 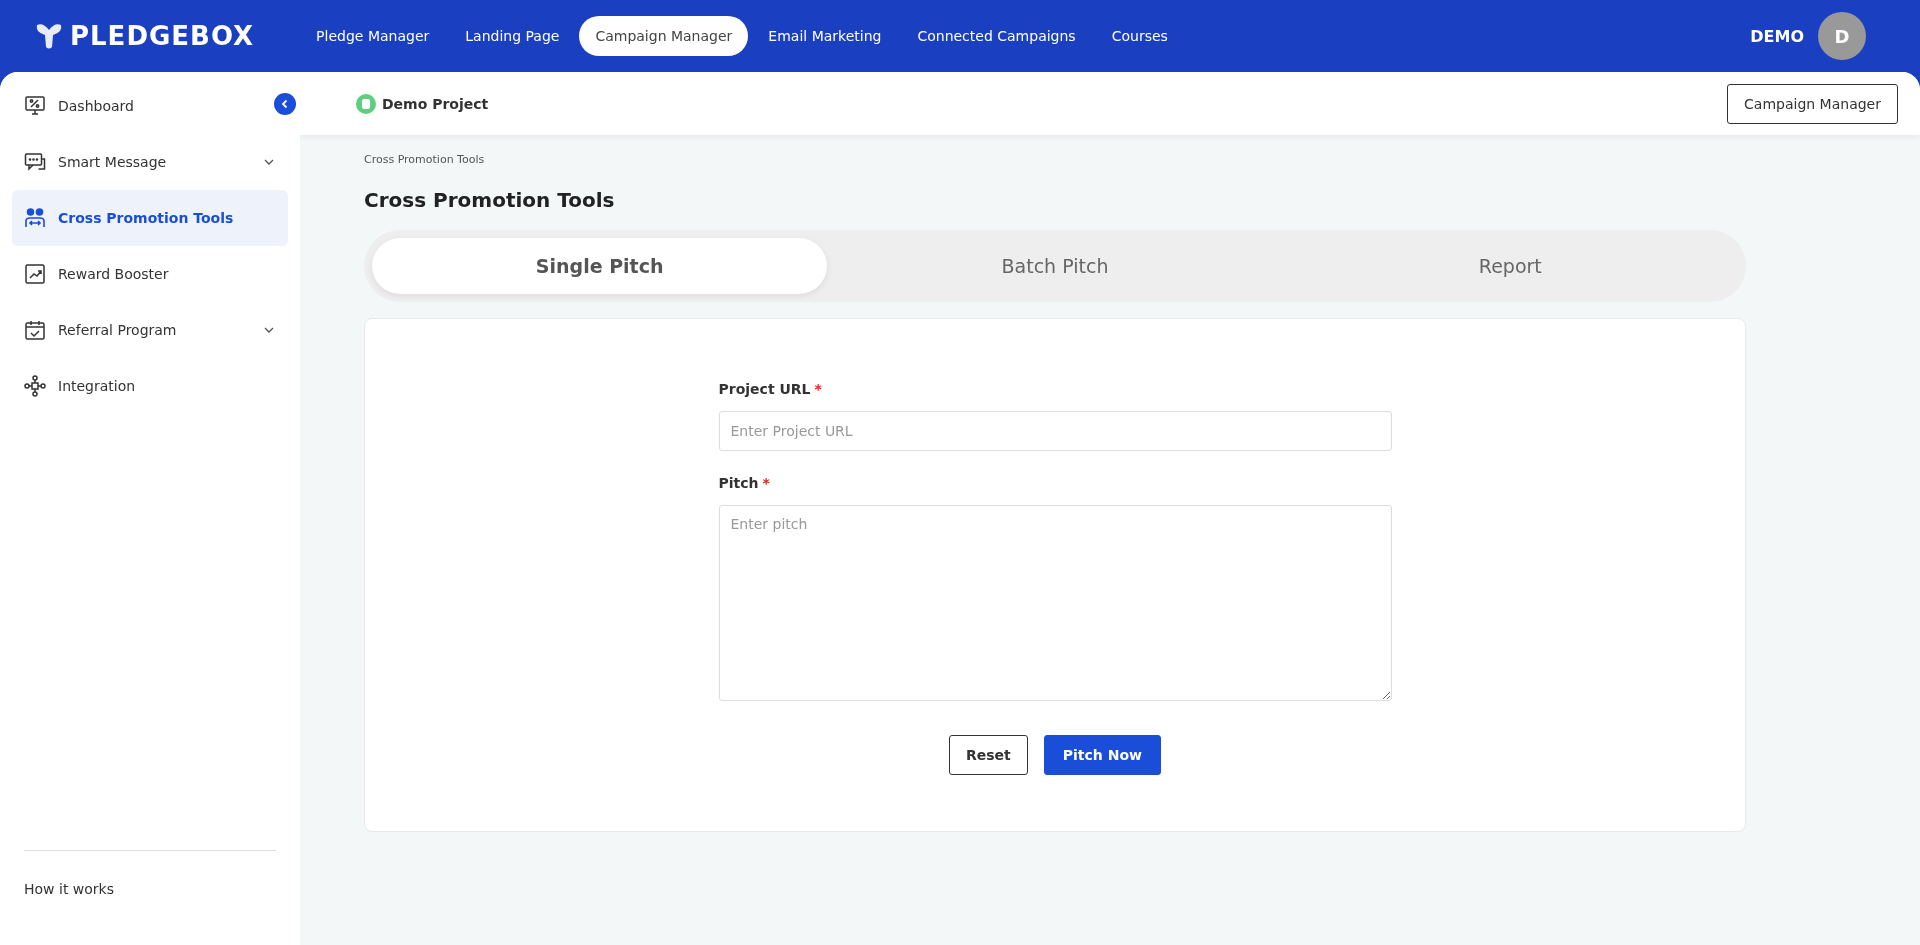 What do you see at coordinates (150, 218) in the screenshot?
I see `sidebar-item: Cross Promotion Tools` at bounding box center [150, 218].